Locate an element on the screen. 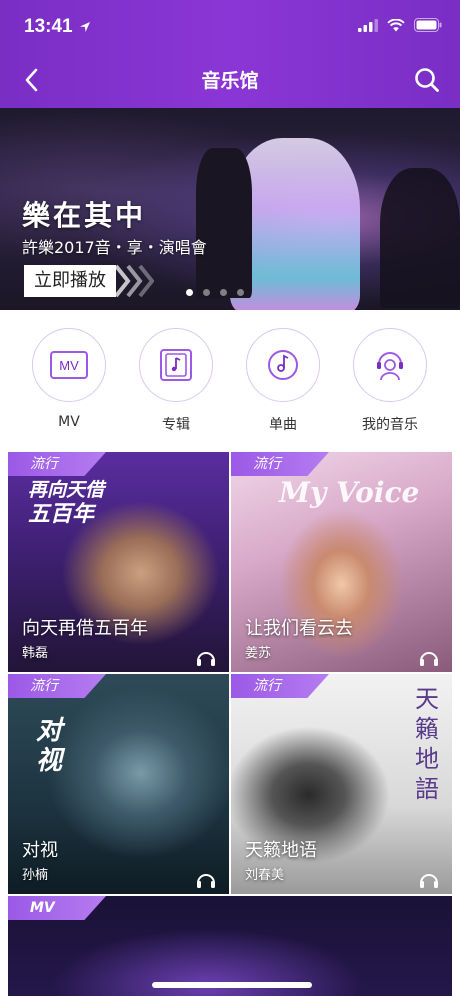 The image size is (460, 996). song-title: 让我们看云去 is located at coordinates (299, 628).